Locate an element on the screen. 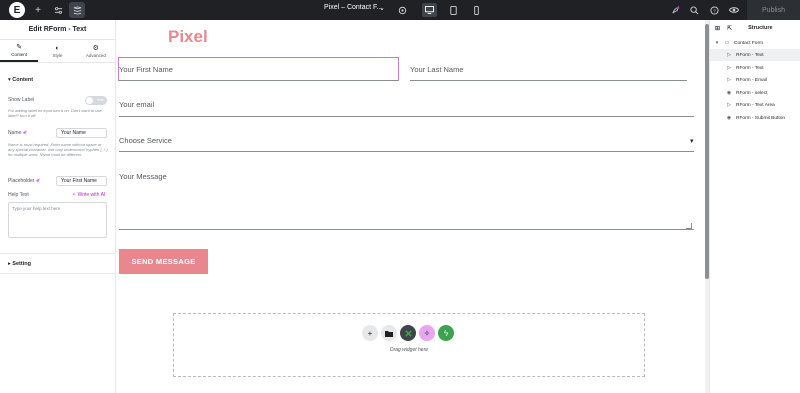 The height and width of the screenshot is (393, 800). structure-item-label: RForm - Submit Button is located at coordinates (761, 118).